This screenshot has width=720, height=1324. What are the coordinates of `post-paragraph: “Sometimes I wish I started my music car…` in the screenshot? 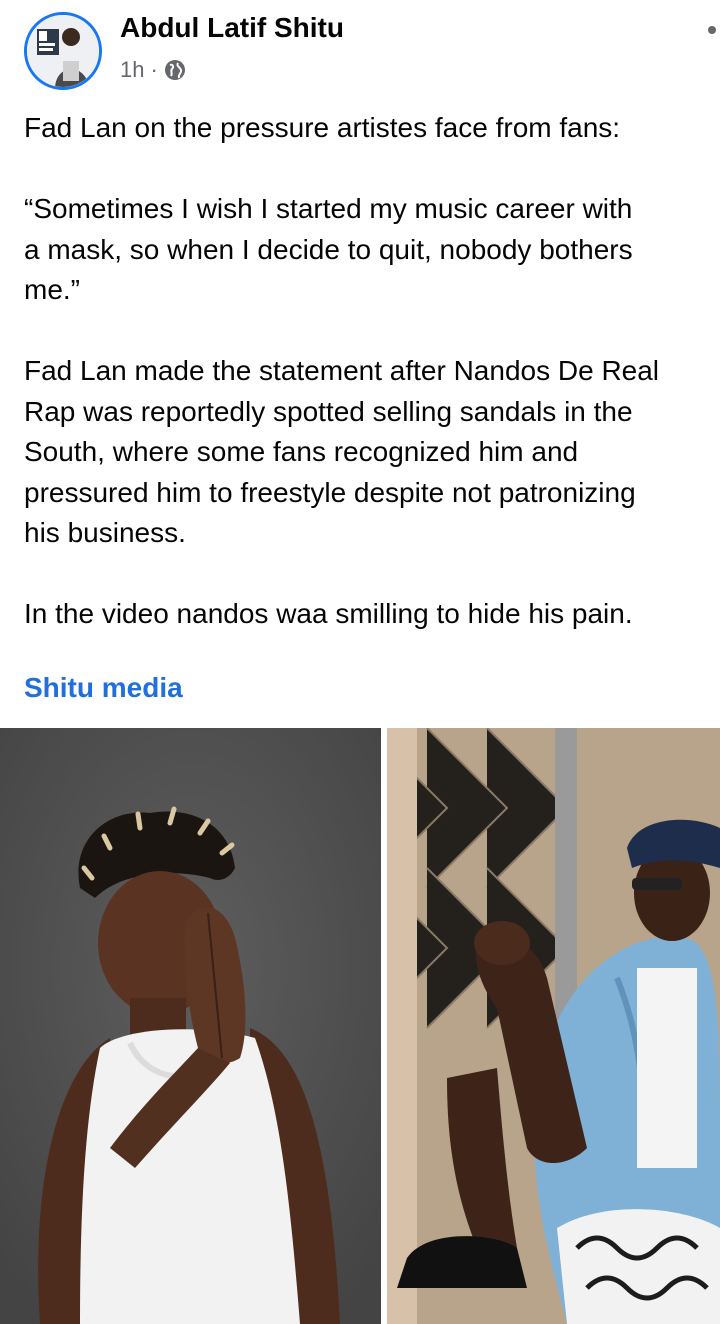 It's located at (372, 250).